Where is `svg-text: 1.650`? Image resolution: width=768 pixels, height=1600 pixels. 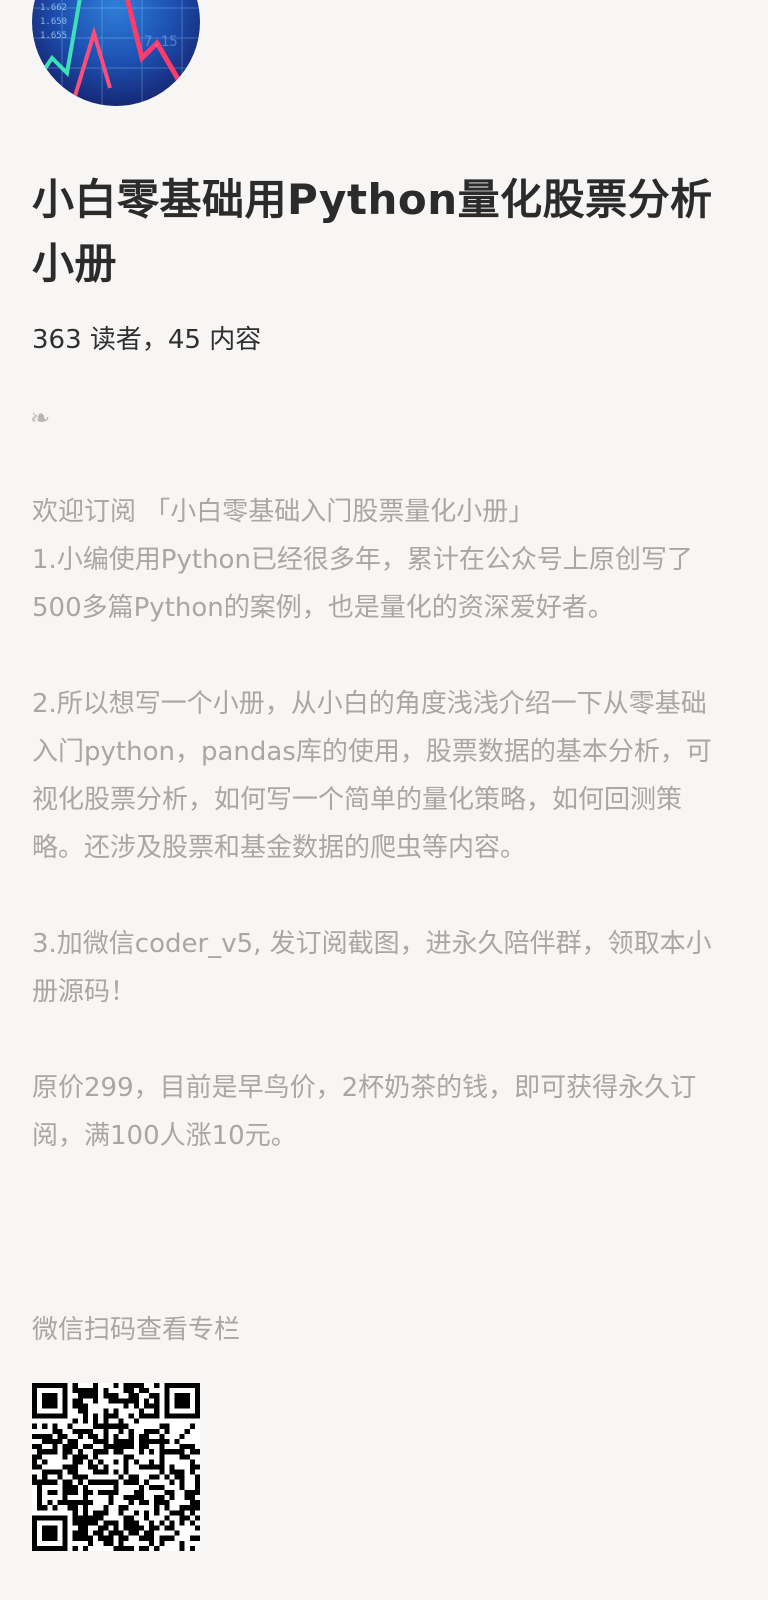
svg-text: 1.650 is located at coordinates (53, 22).